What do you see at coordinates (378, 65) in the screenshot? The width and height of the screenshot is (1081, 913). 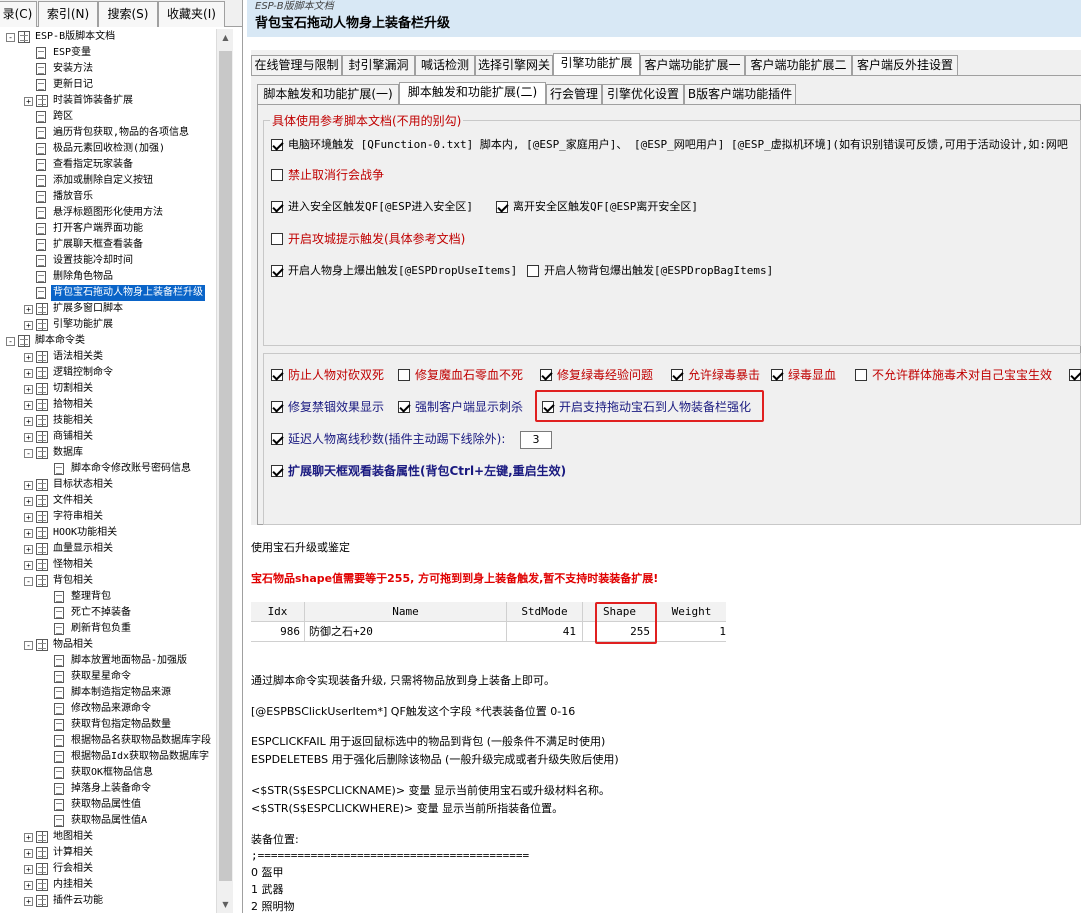 I see `tab-engine-bugfix: 封引擎漏洞` at bounding box center [378, 65].